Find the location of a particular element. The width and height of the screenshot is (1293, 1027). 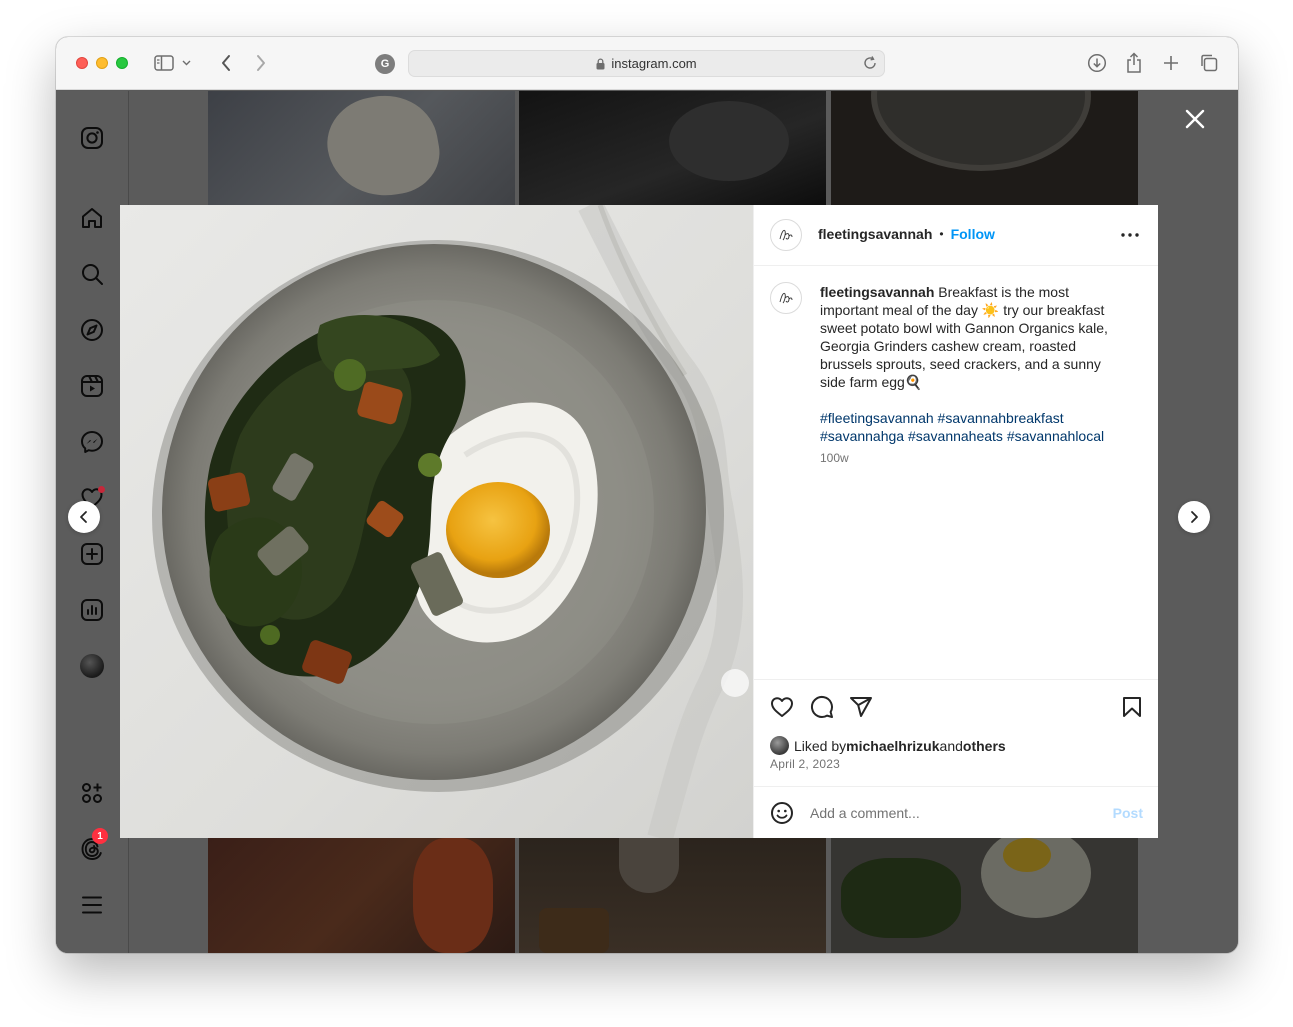

post-header: fleetingsavannah • Follow is located at coordinates (956, 235).